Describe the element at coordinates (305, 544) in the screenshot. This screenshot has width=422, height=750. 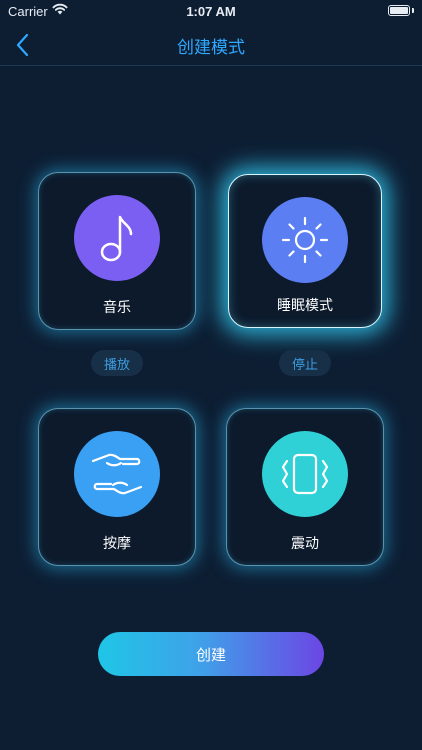
I see `mode-label: 震动` at that location.